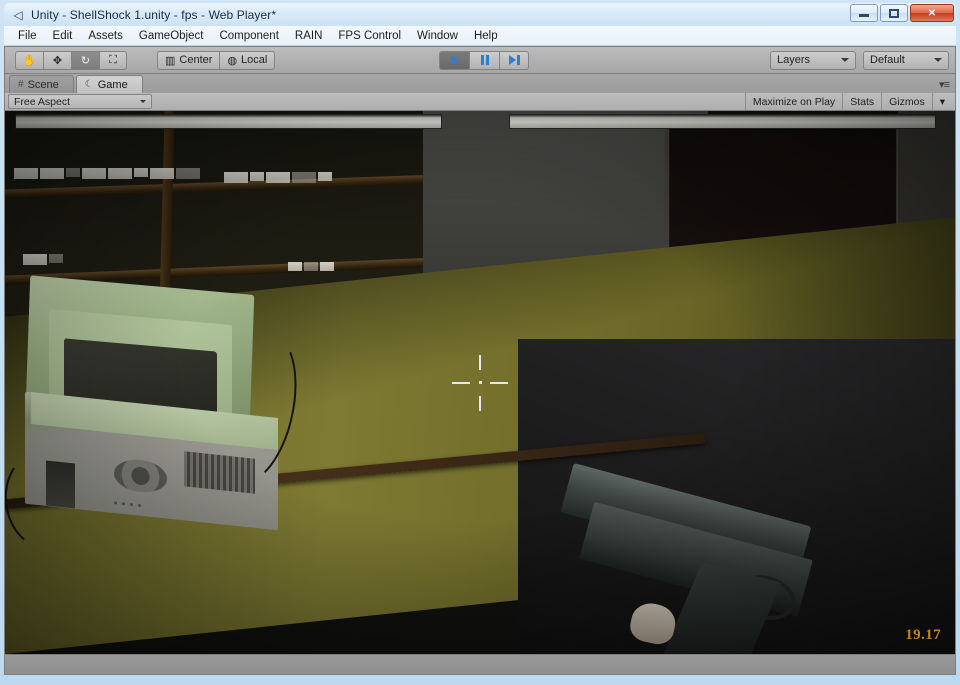 The image size is (960, 685). Describe the element at coordinates (887, 60) in the screenshot. I see `layout-label: Default` at that location.